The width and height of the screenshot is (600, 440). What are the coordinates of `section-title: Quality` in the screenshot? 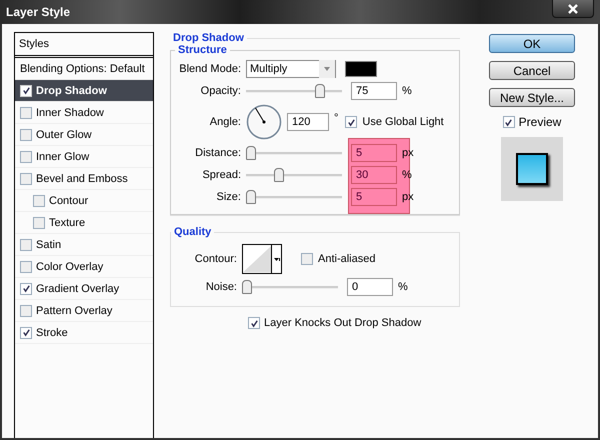 It's located at (192, 232).